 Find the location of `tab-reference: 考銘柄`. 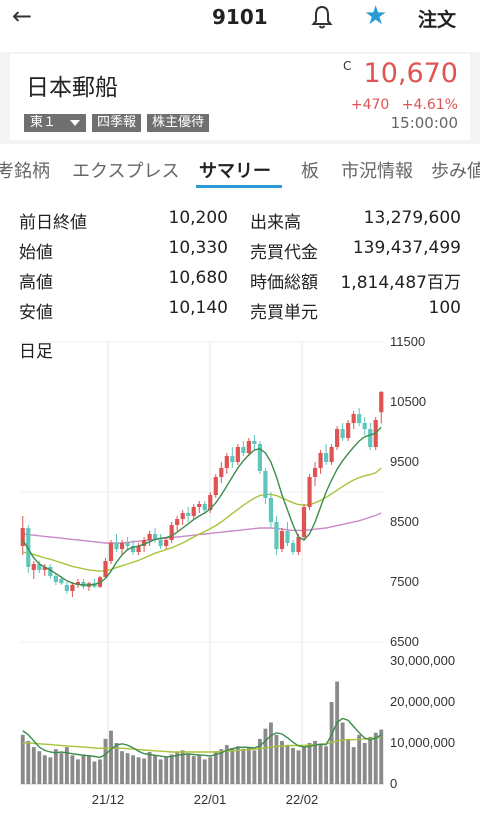

tab-reference: 考銘柄 is located at coordinates (25, 170).